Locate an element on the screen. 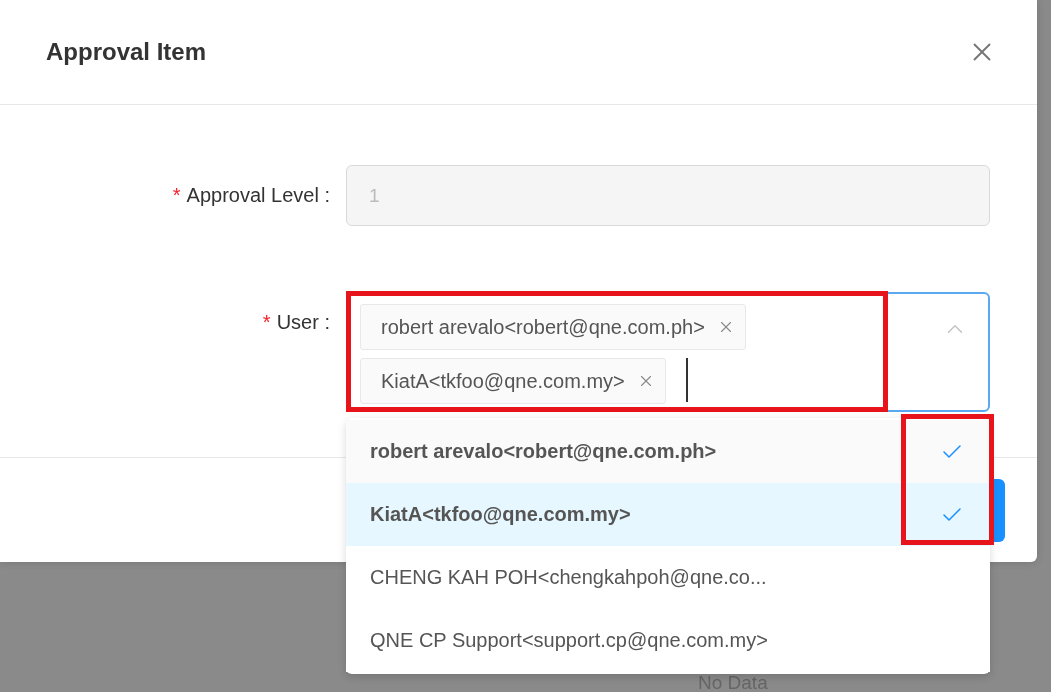 Image resolution: width=1051 pixels, height=692 pixels. field-label: Approval Level : is located at coordinates (258, 195).